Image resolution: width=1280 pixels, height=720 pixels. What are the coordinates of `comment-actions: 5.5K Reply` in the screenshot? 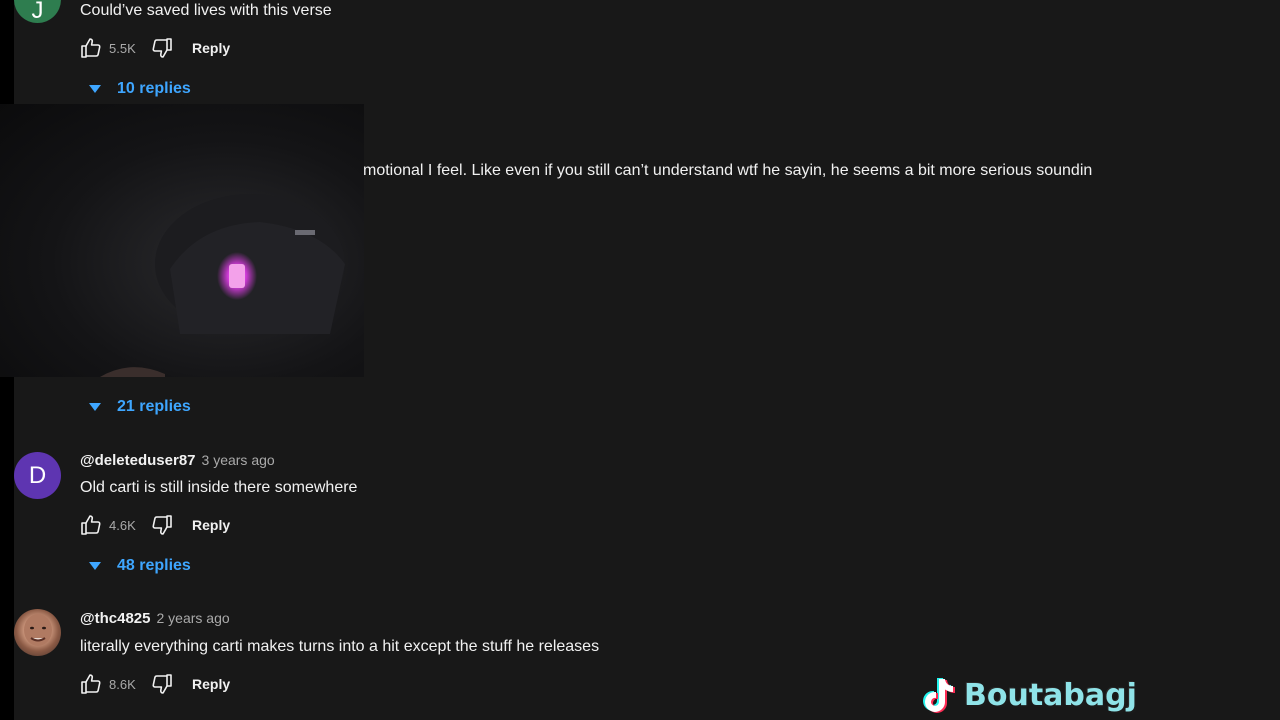 It's located at (154, 48).